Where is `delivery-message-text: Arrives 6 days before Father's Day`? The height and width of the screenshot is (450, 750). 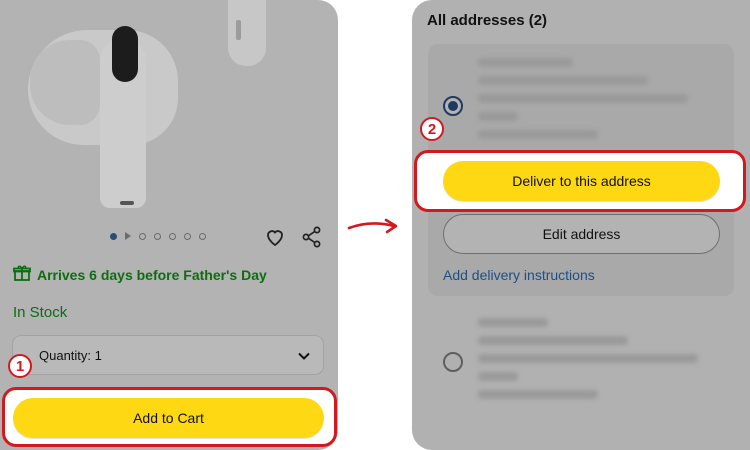 delivery-message-text: Arrives 6 days before Father's Day is located at coordinates (152, 274).